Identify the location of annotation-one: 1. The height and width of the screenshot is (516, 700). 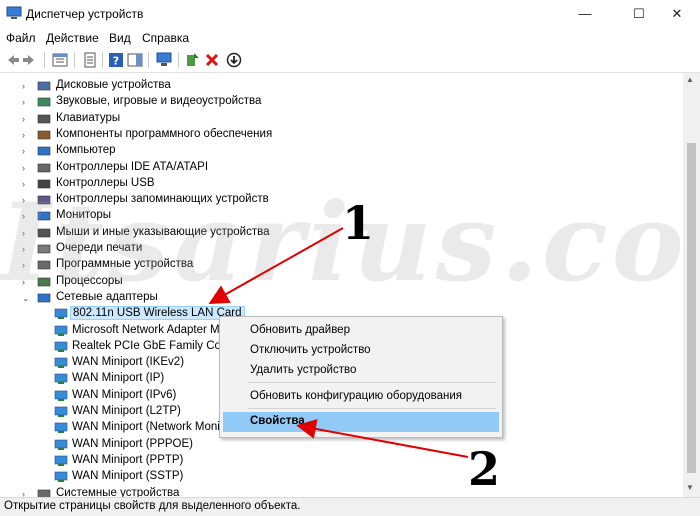
(358, 223).